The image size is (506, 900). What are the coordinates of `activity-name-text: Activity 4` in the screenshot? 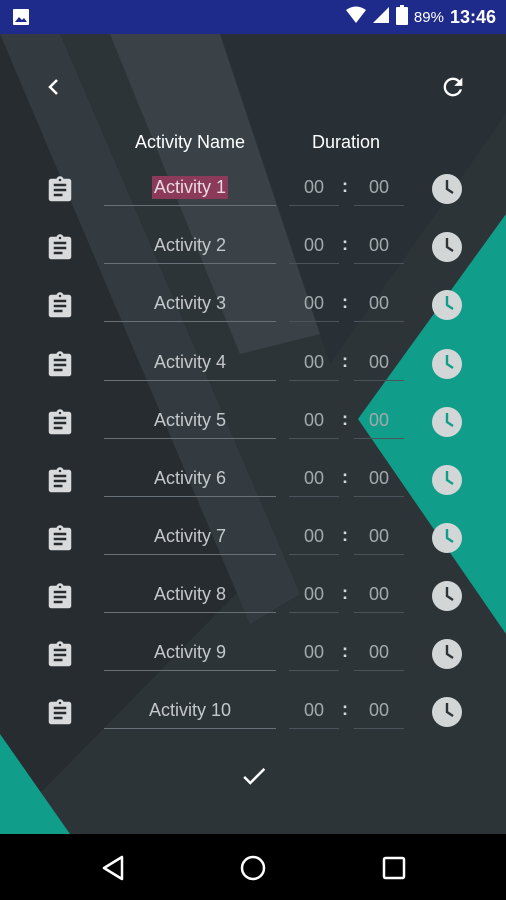 It's located at (190, 361).